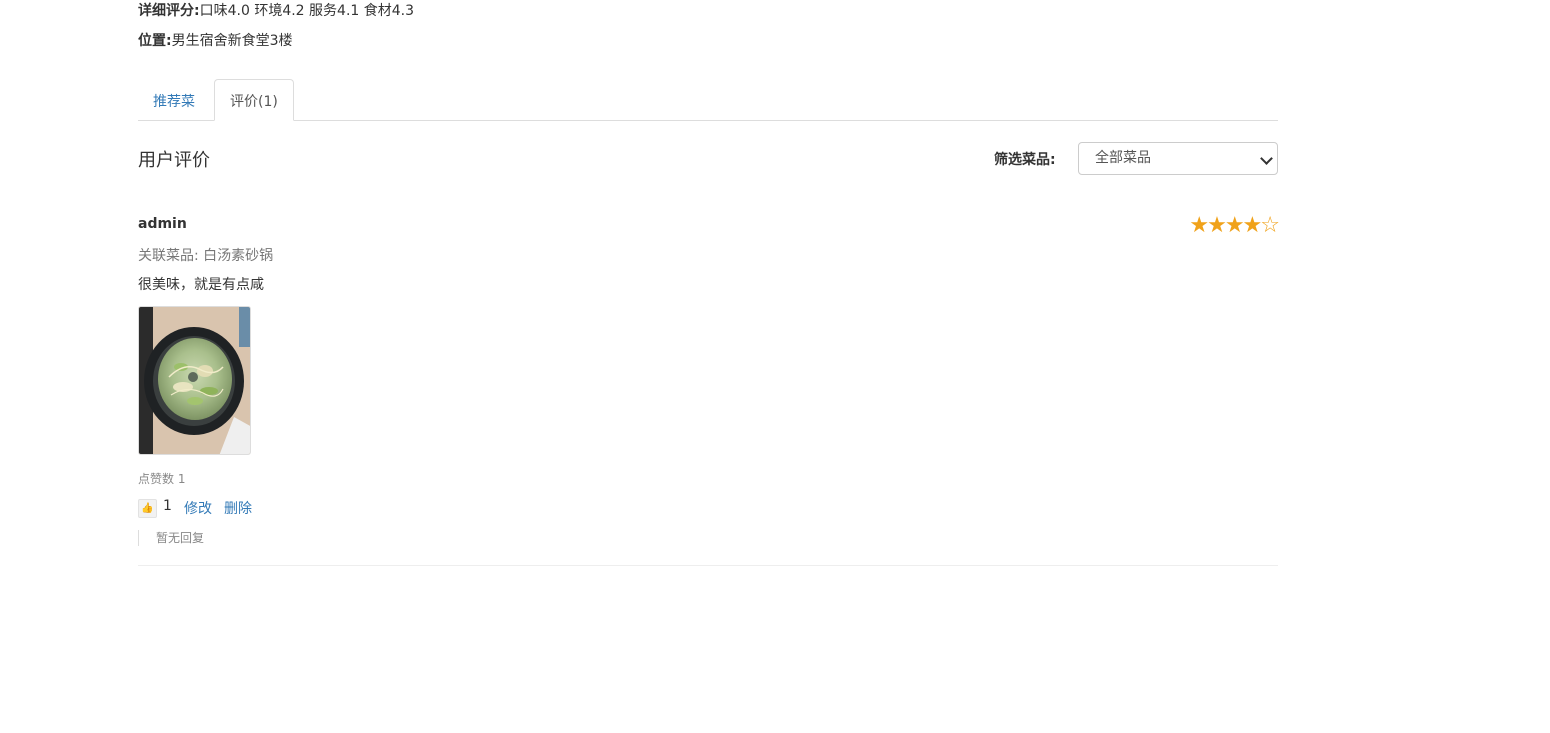  What do you see at coordinates (1123, 158) in the screenshot?
I see `dish-filter-selected-value: 全部菜品` at bounding box center [1123, 158].